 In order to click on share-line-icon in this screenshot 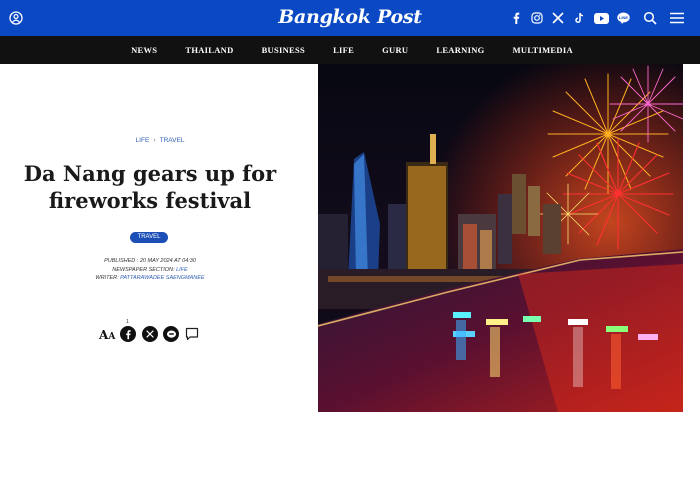, I will do `click(171, 334)`.